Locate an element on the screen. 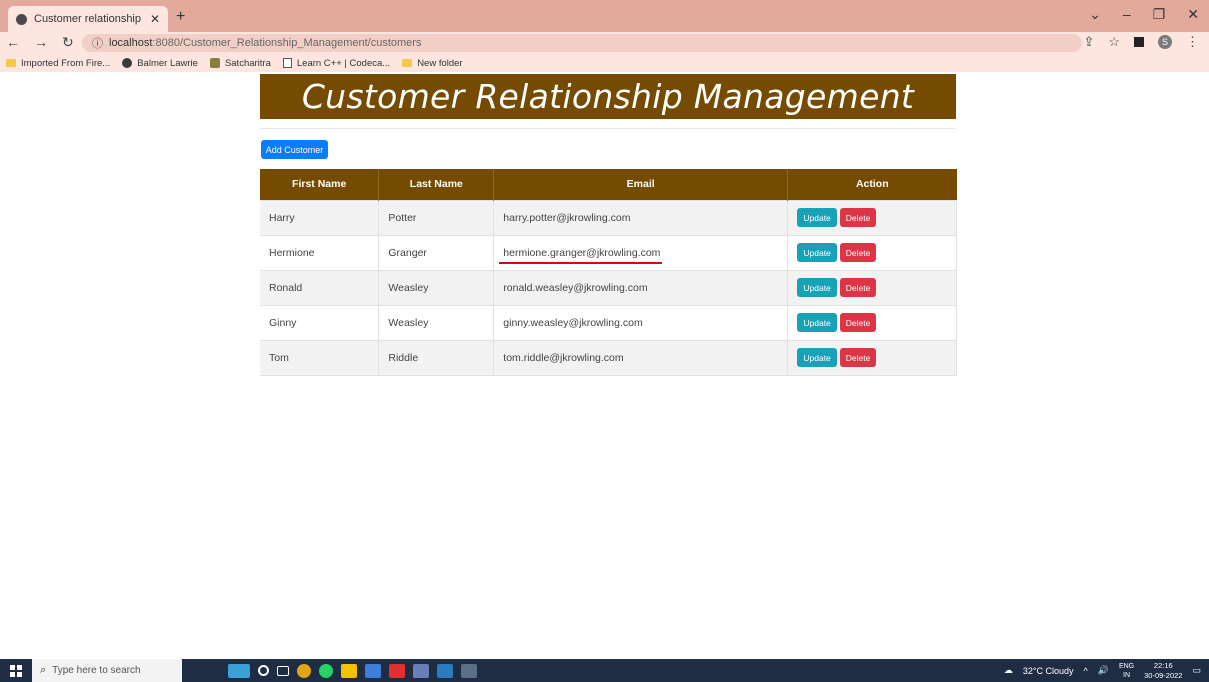 Image resolution: width=1209 pixels, height=682 pixels. satcharitra-icon is located at coordinates (214, 63).